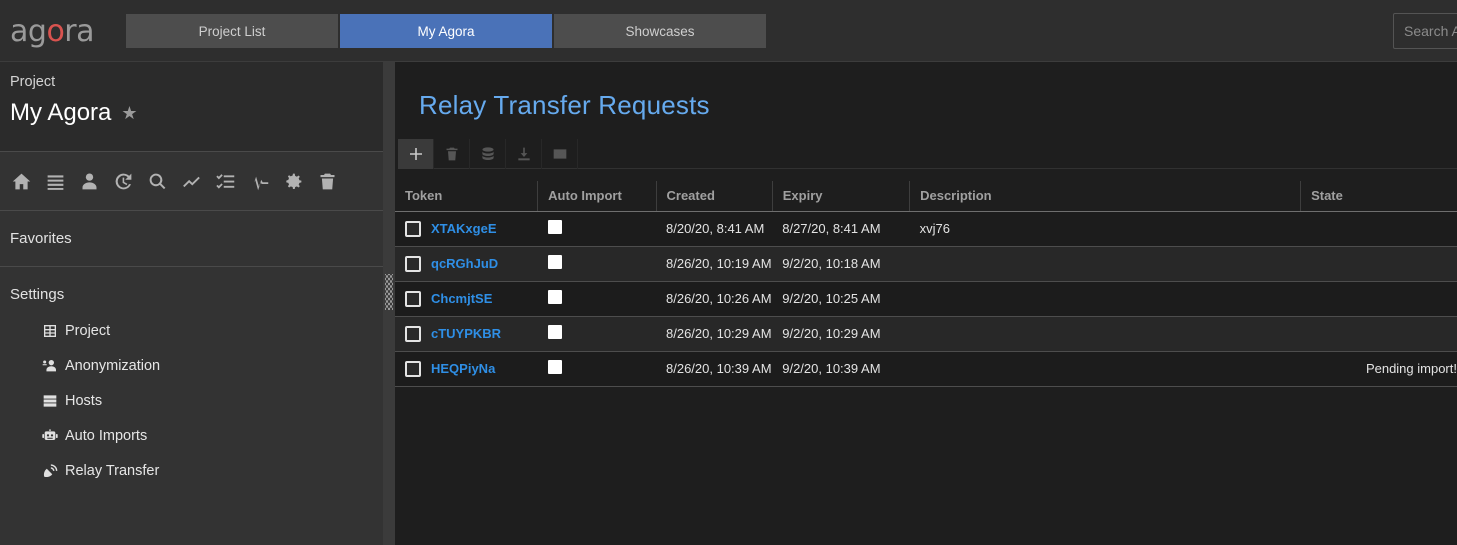  I want to click on robot-icon, so click(49, 435).